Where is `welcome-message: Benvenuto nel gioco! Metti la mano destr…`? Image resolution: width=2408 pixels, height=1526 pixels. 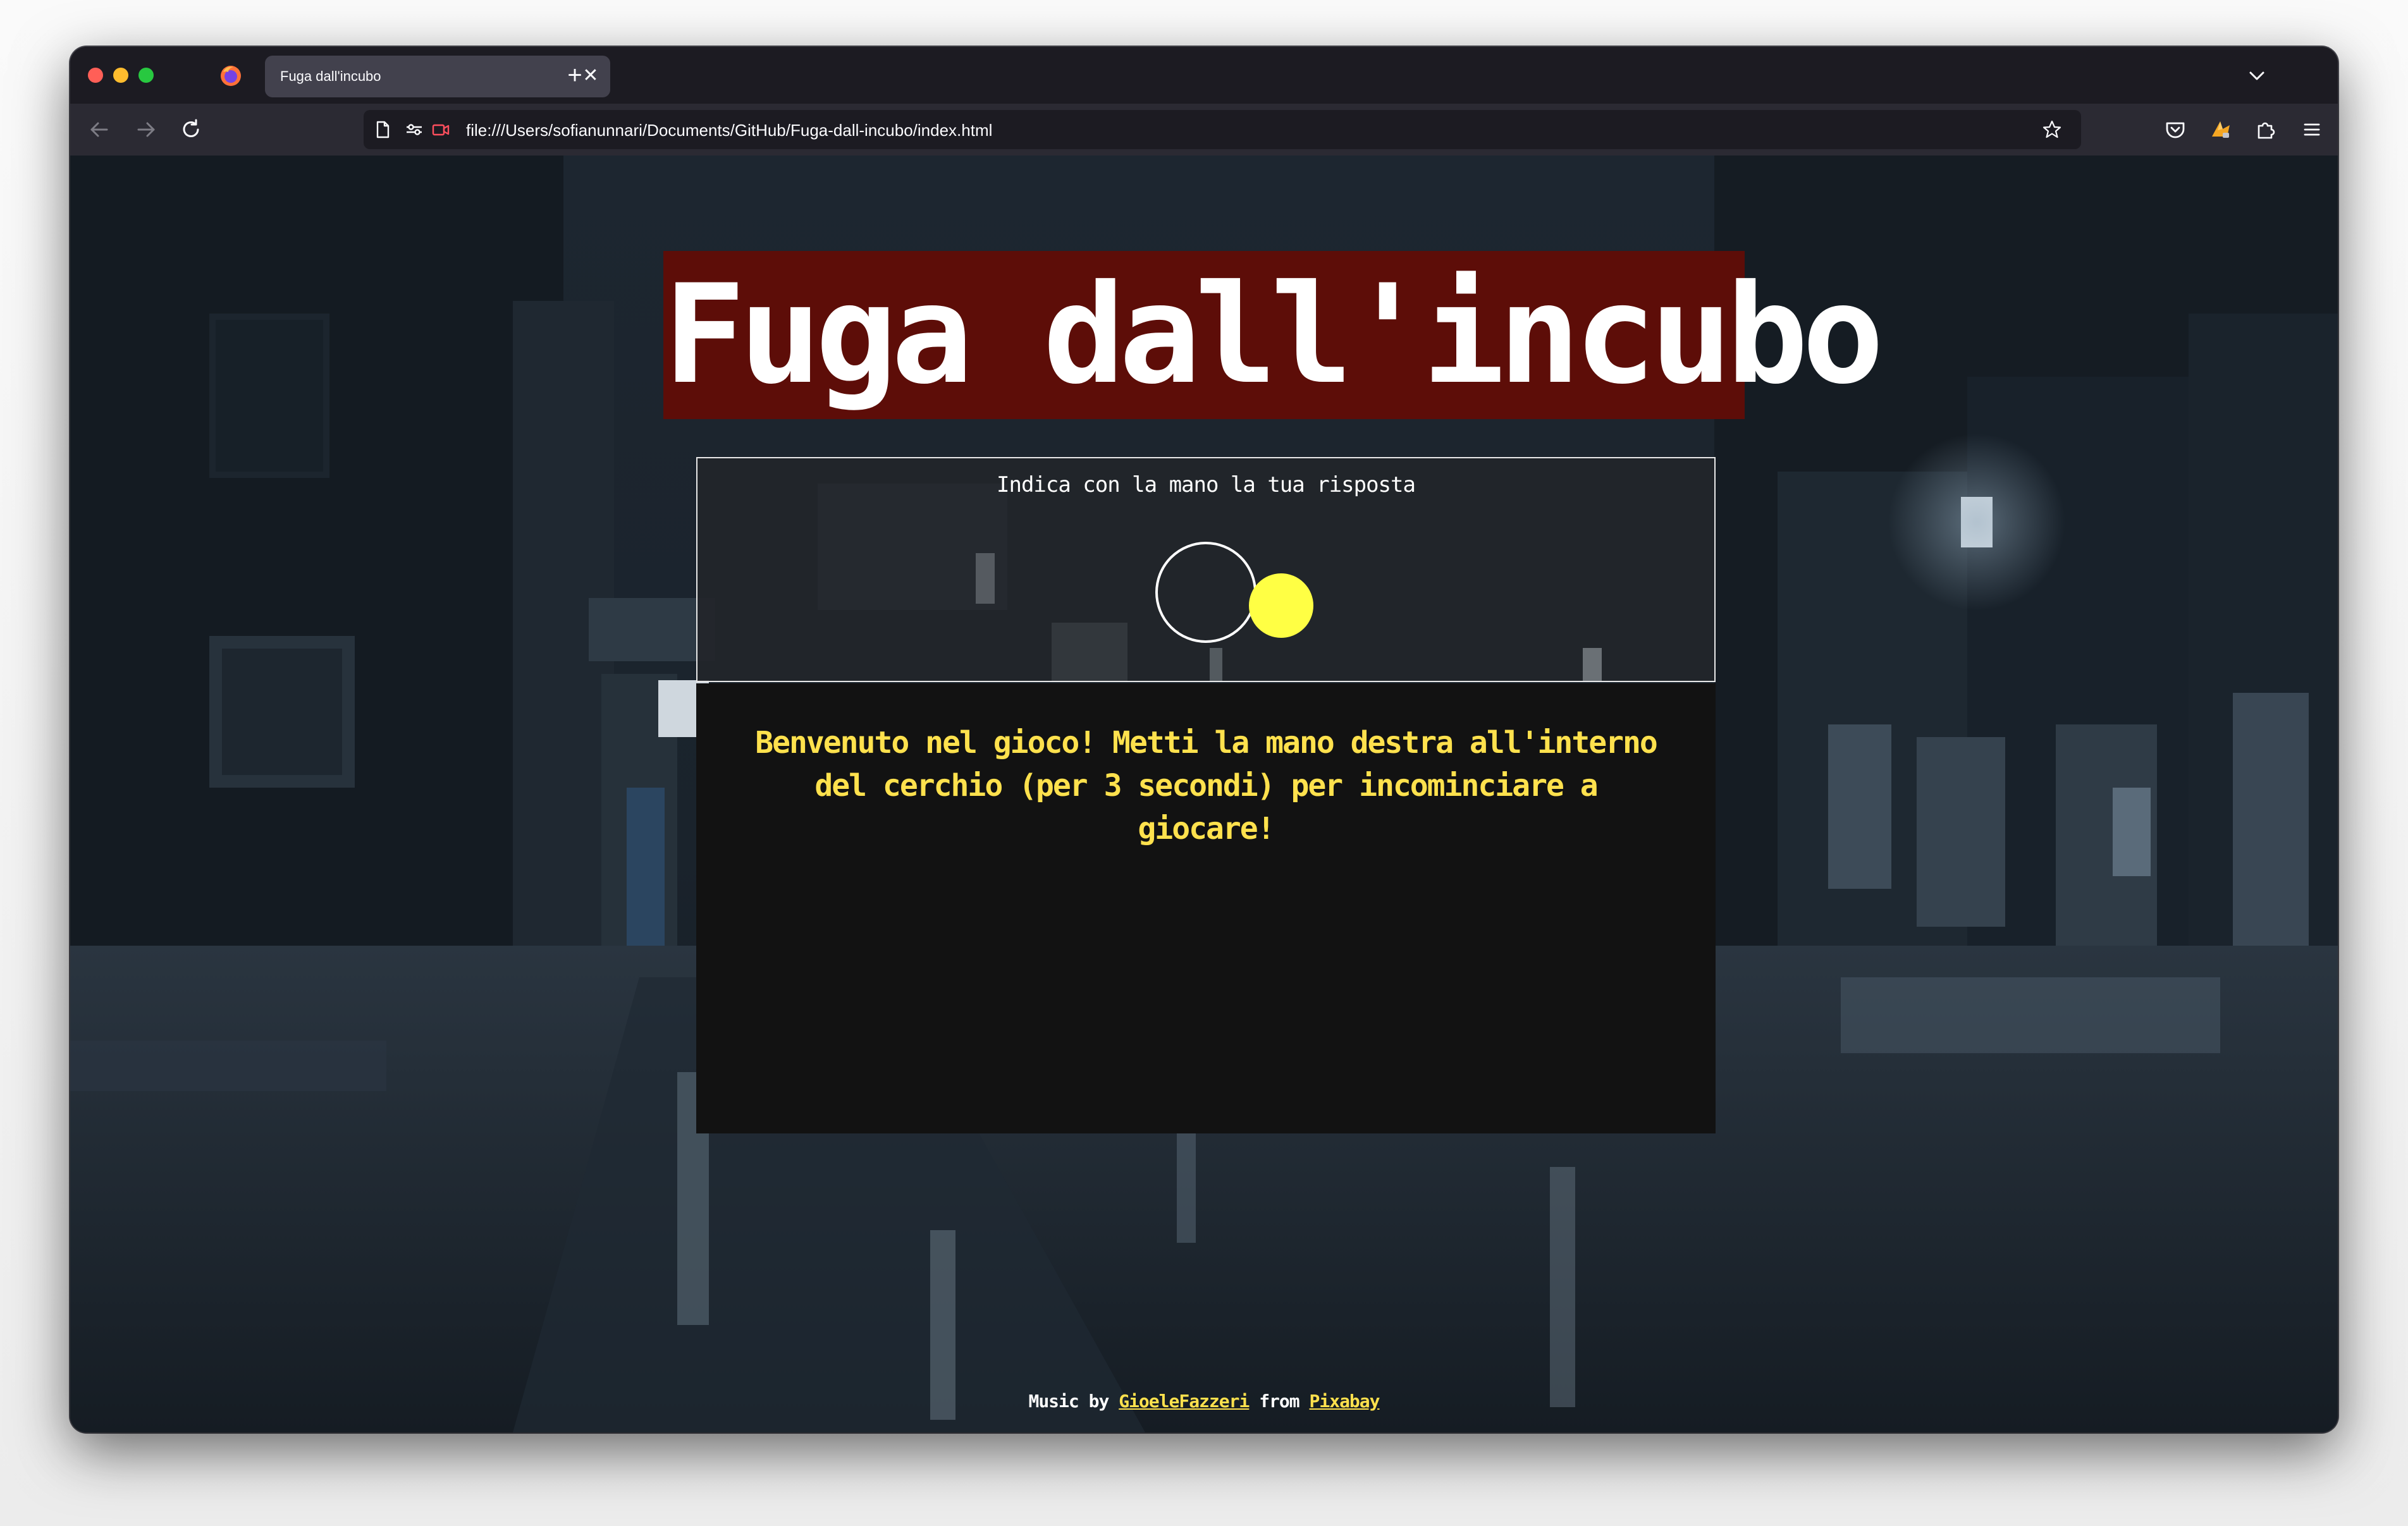 welcome-message: Benvenuto nel gioco! Metti la mano destr… is located at coordinates (1206, 785).